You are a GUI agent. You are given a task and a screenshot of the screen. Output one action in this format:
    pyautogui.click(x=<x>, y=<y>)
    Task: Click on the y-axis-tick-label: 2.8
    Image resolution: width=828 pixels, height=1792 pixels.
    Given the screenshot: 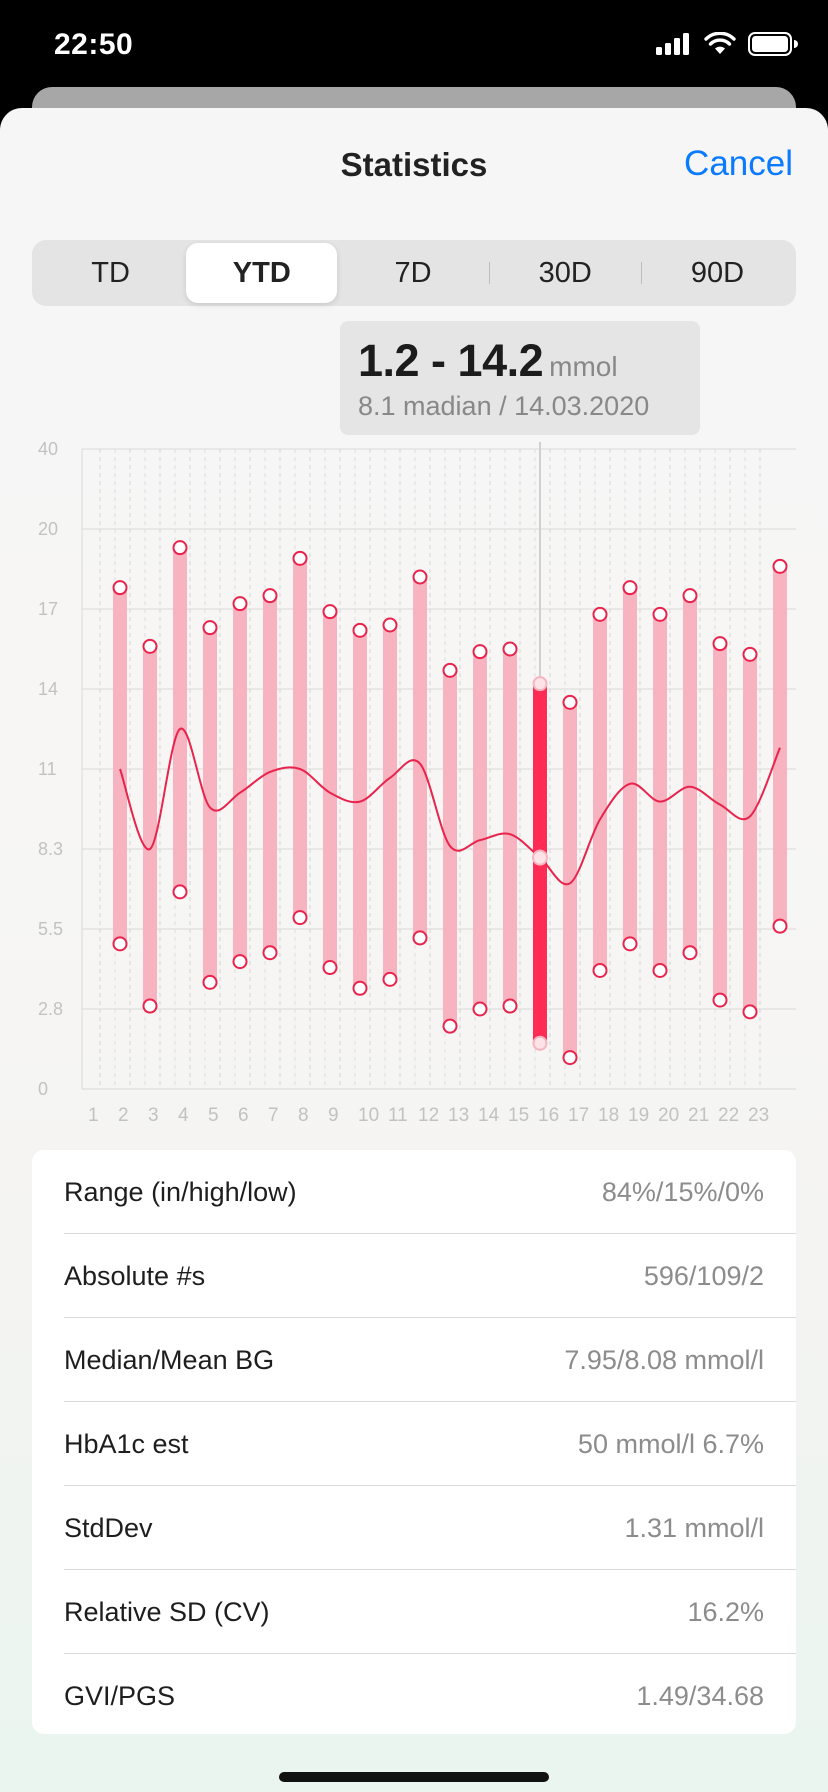 What is the action you would take?
    pyautogui.click(x=50, y=1009)
    